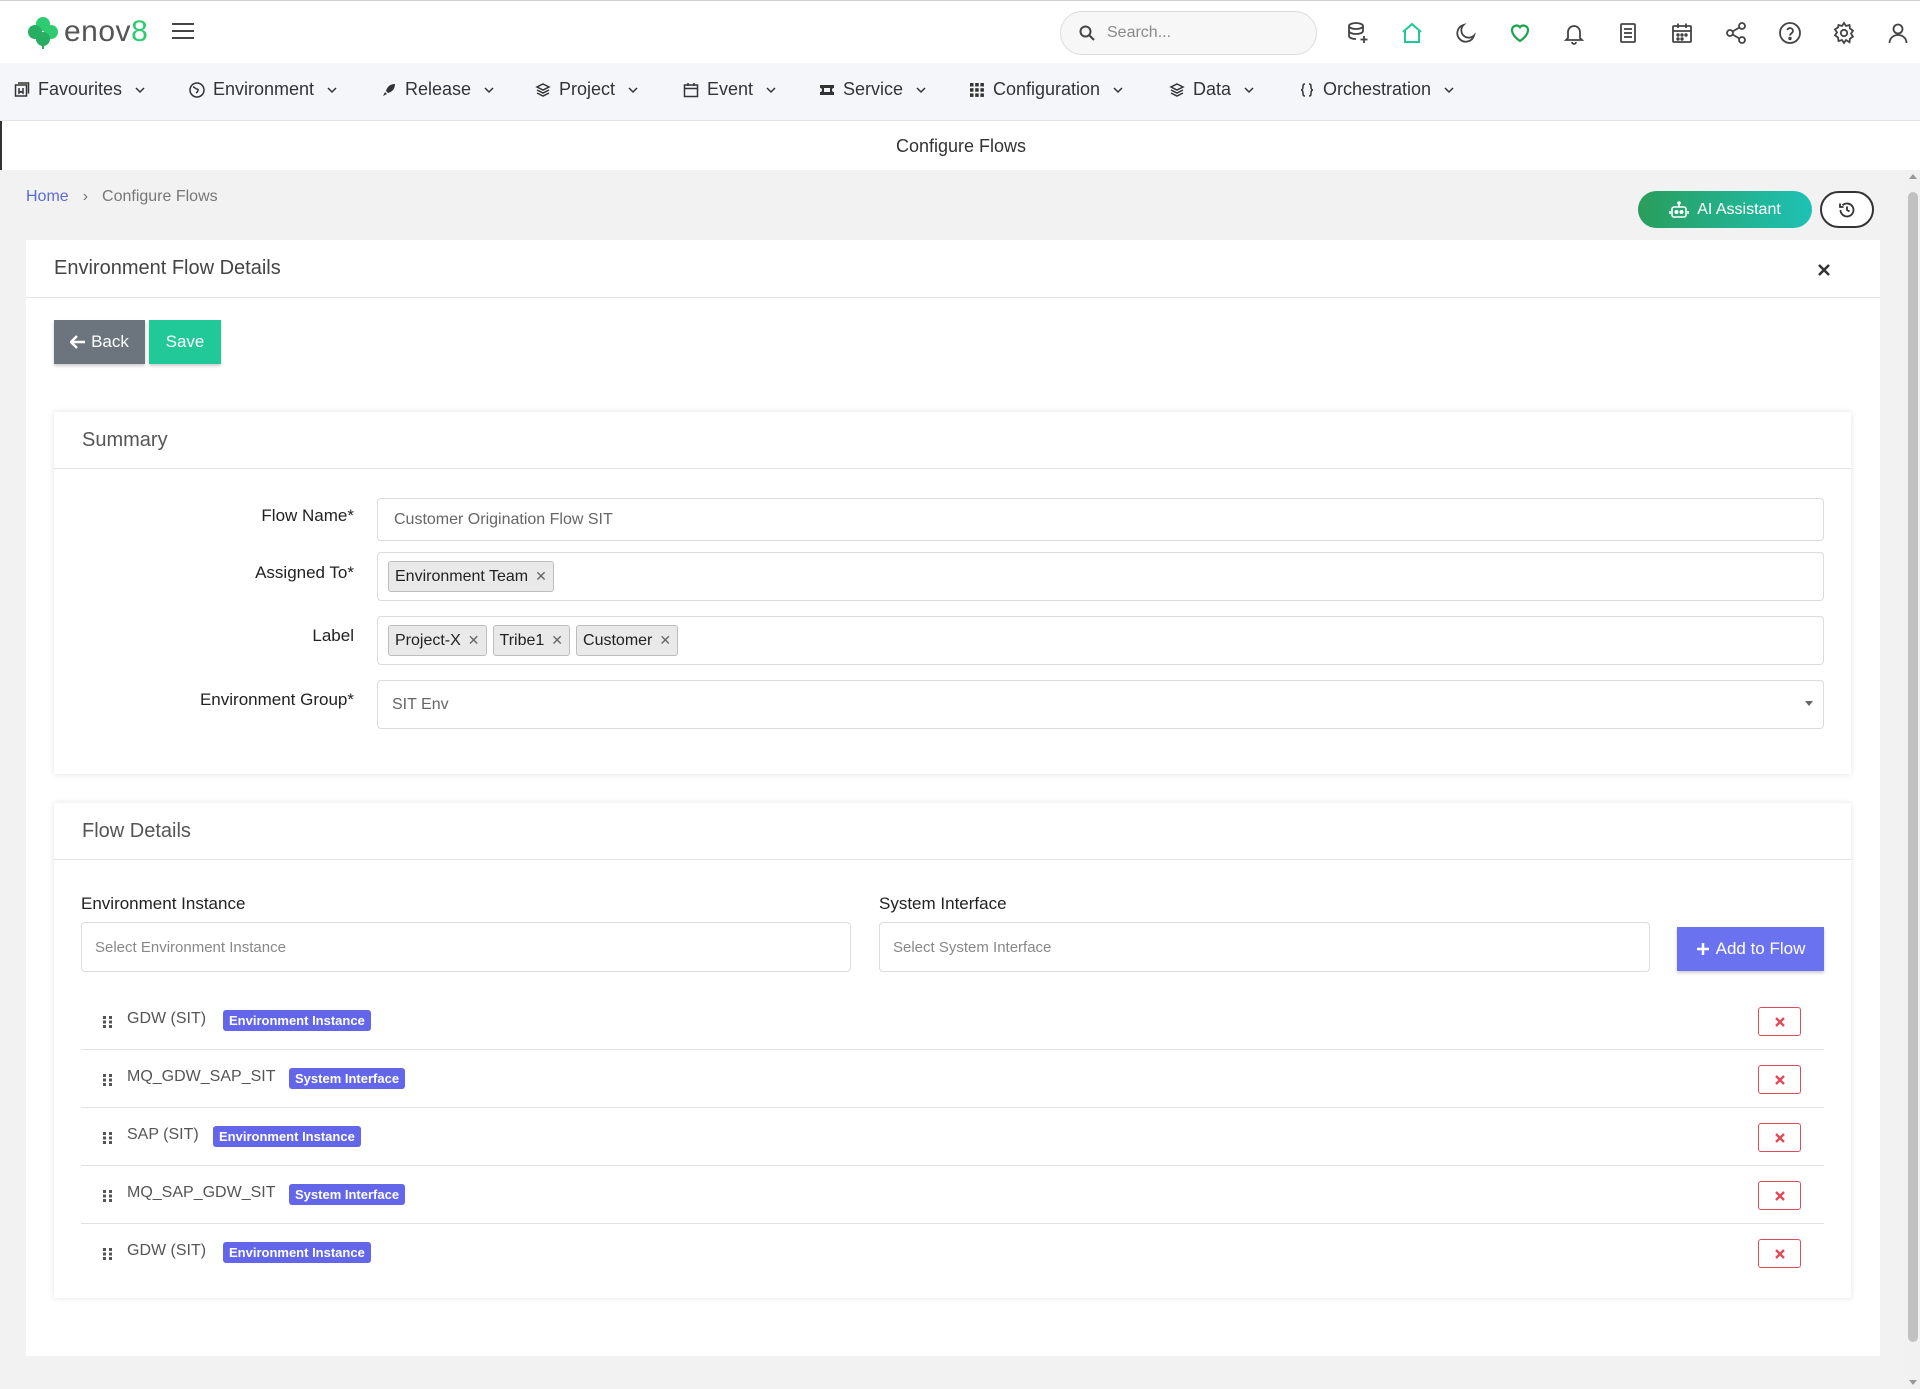 The image size is (1920, 1389). What do you see at coordinates (1177, 89) in the screenshot?
I see `layers-icon` at bounding box center [1177, 89].